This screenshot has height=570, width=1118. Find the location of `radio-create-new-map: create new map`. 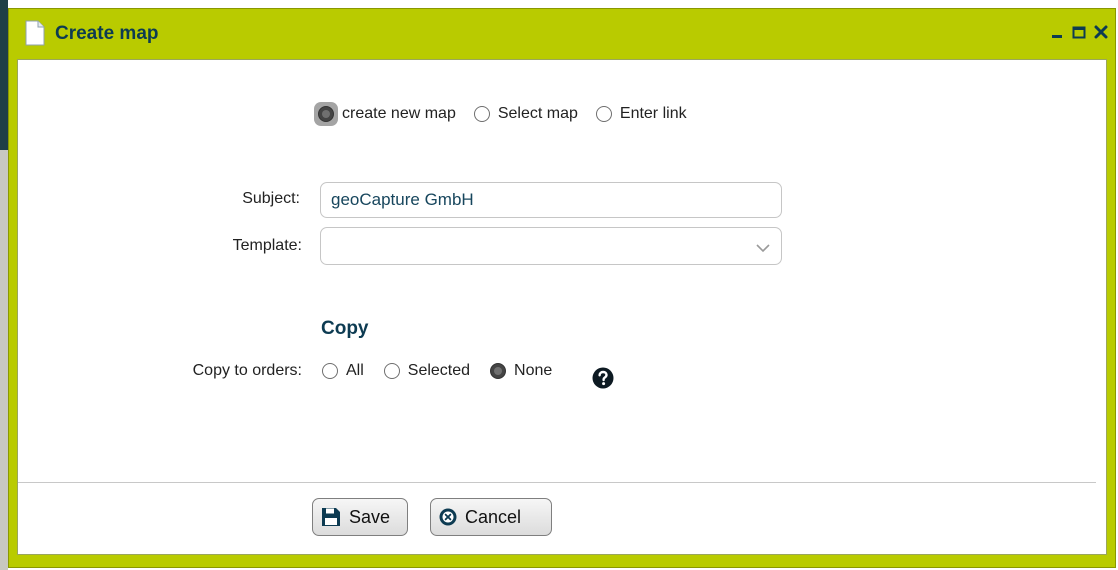

radio-create-new-map: create new map is located at coordinates (385, 114).